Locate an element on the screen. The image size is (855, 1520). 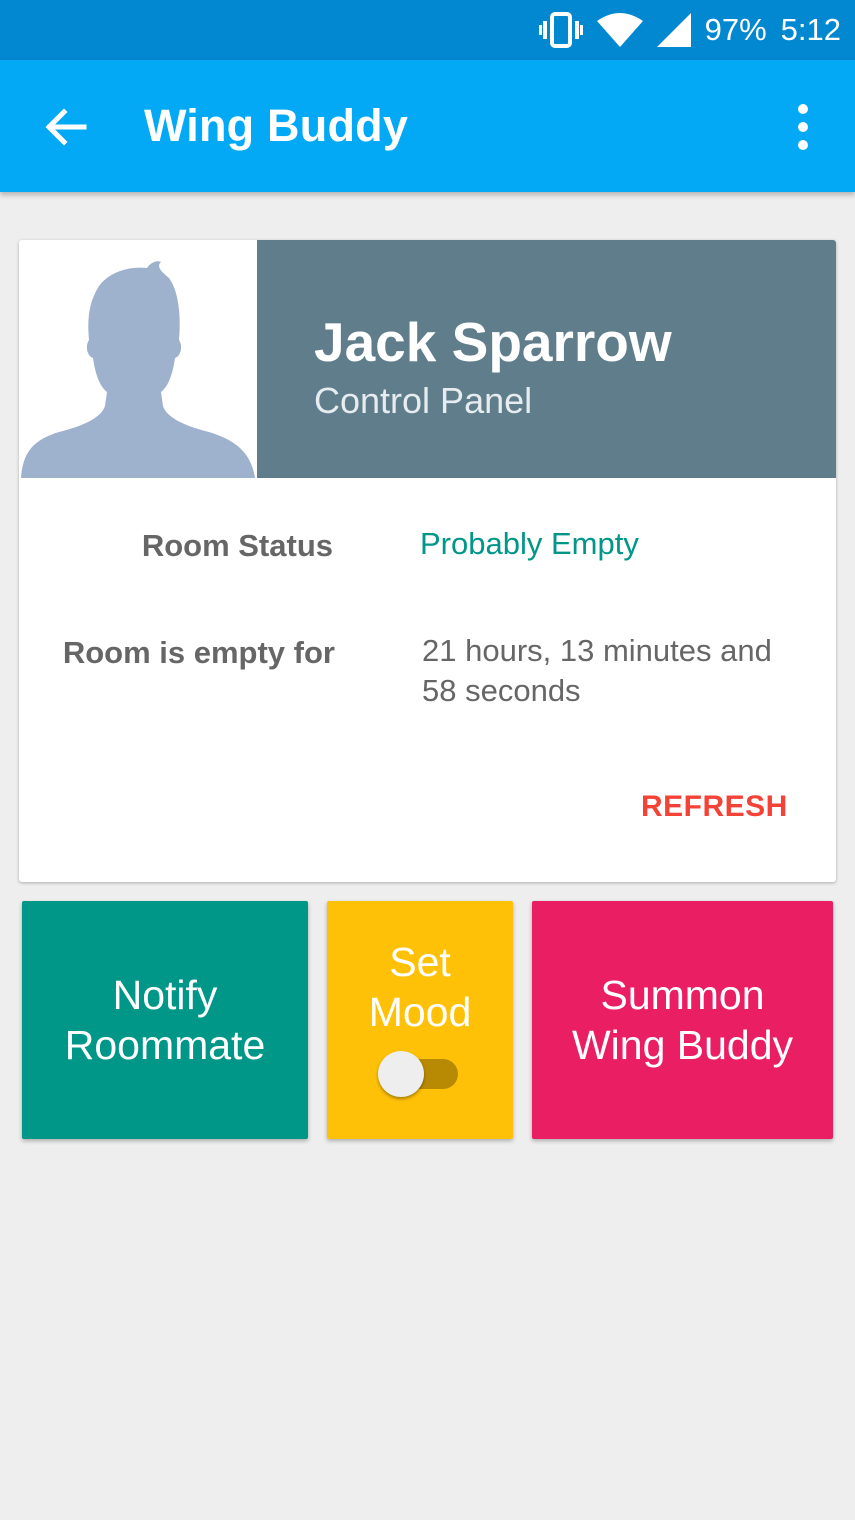
app-bar: Wing Buddy is located at coordinates (427, 126).